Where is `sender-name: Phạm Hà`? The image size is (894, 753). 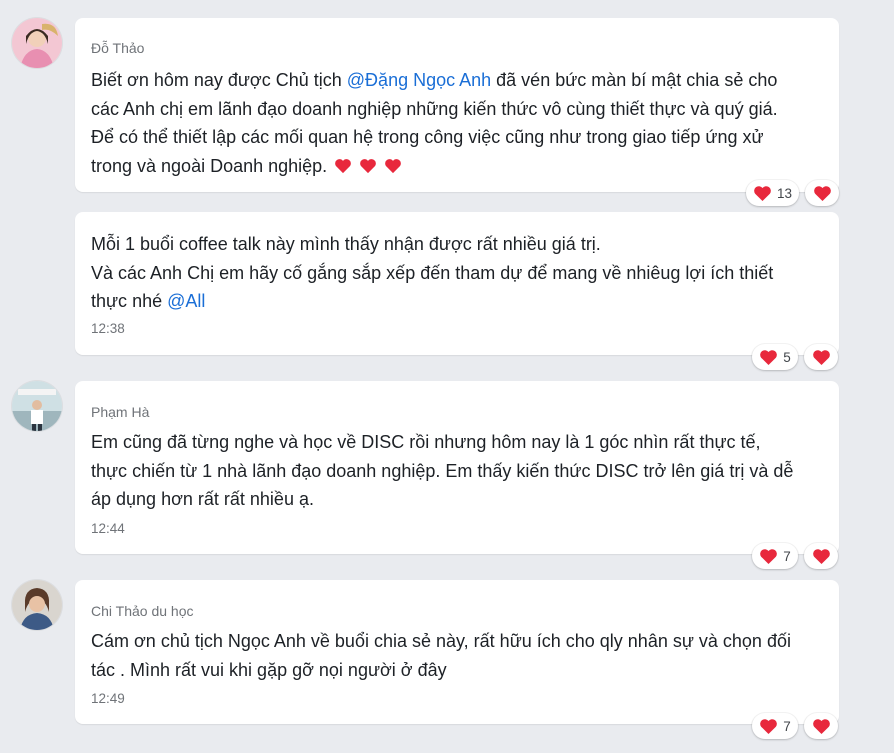
sender-name: Phạm Hà is located at coordinates (120, 412).